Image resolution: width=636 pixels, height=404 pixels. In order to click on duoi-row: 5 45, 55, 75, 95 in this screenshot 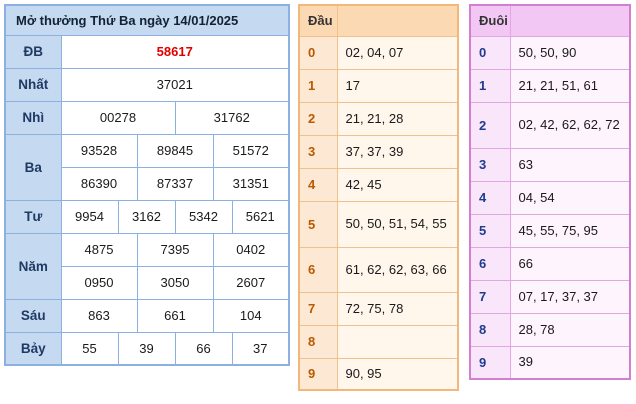, I will do `click(550, 230)`.